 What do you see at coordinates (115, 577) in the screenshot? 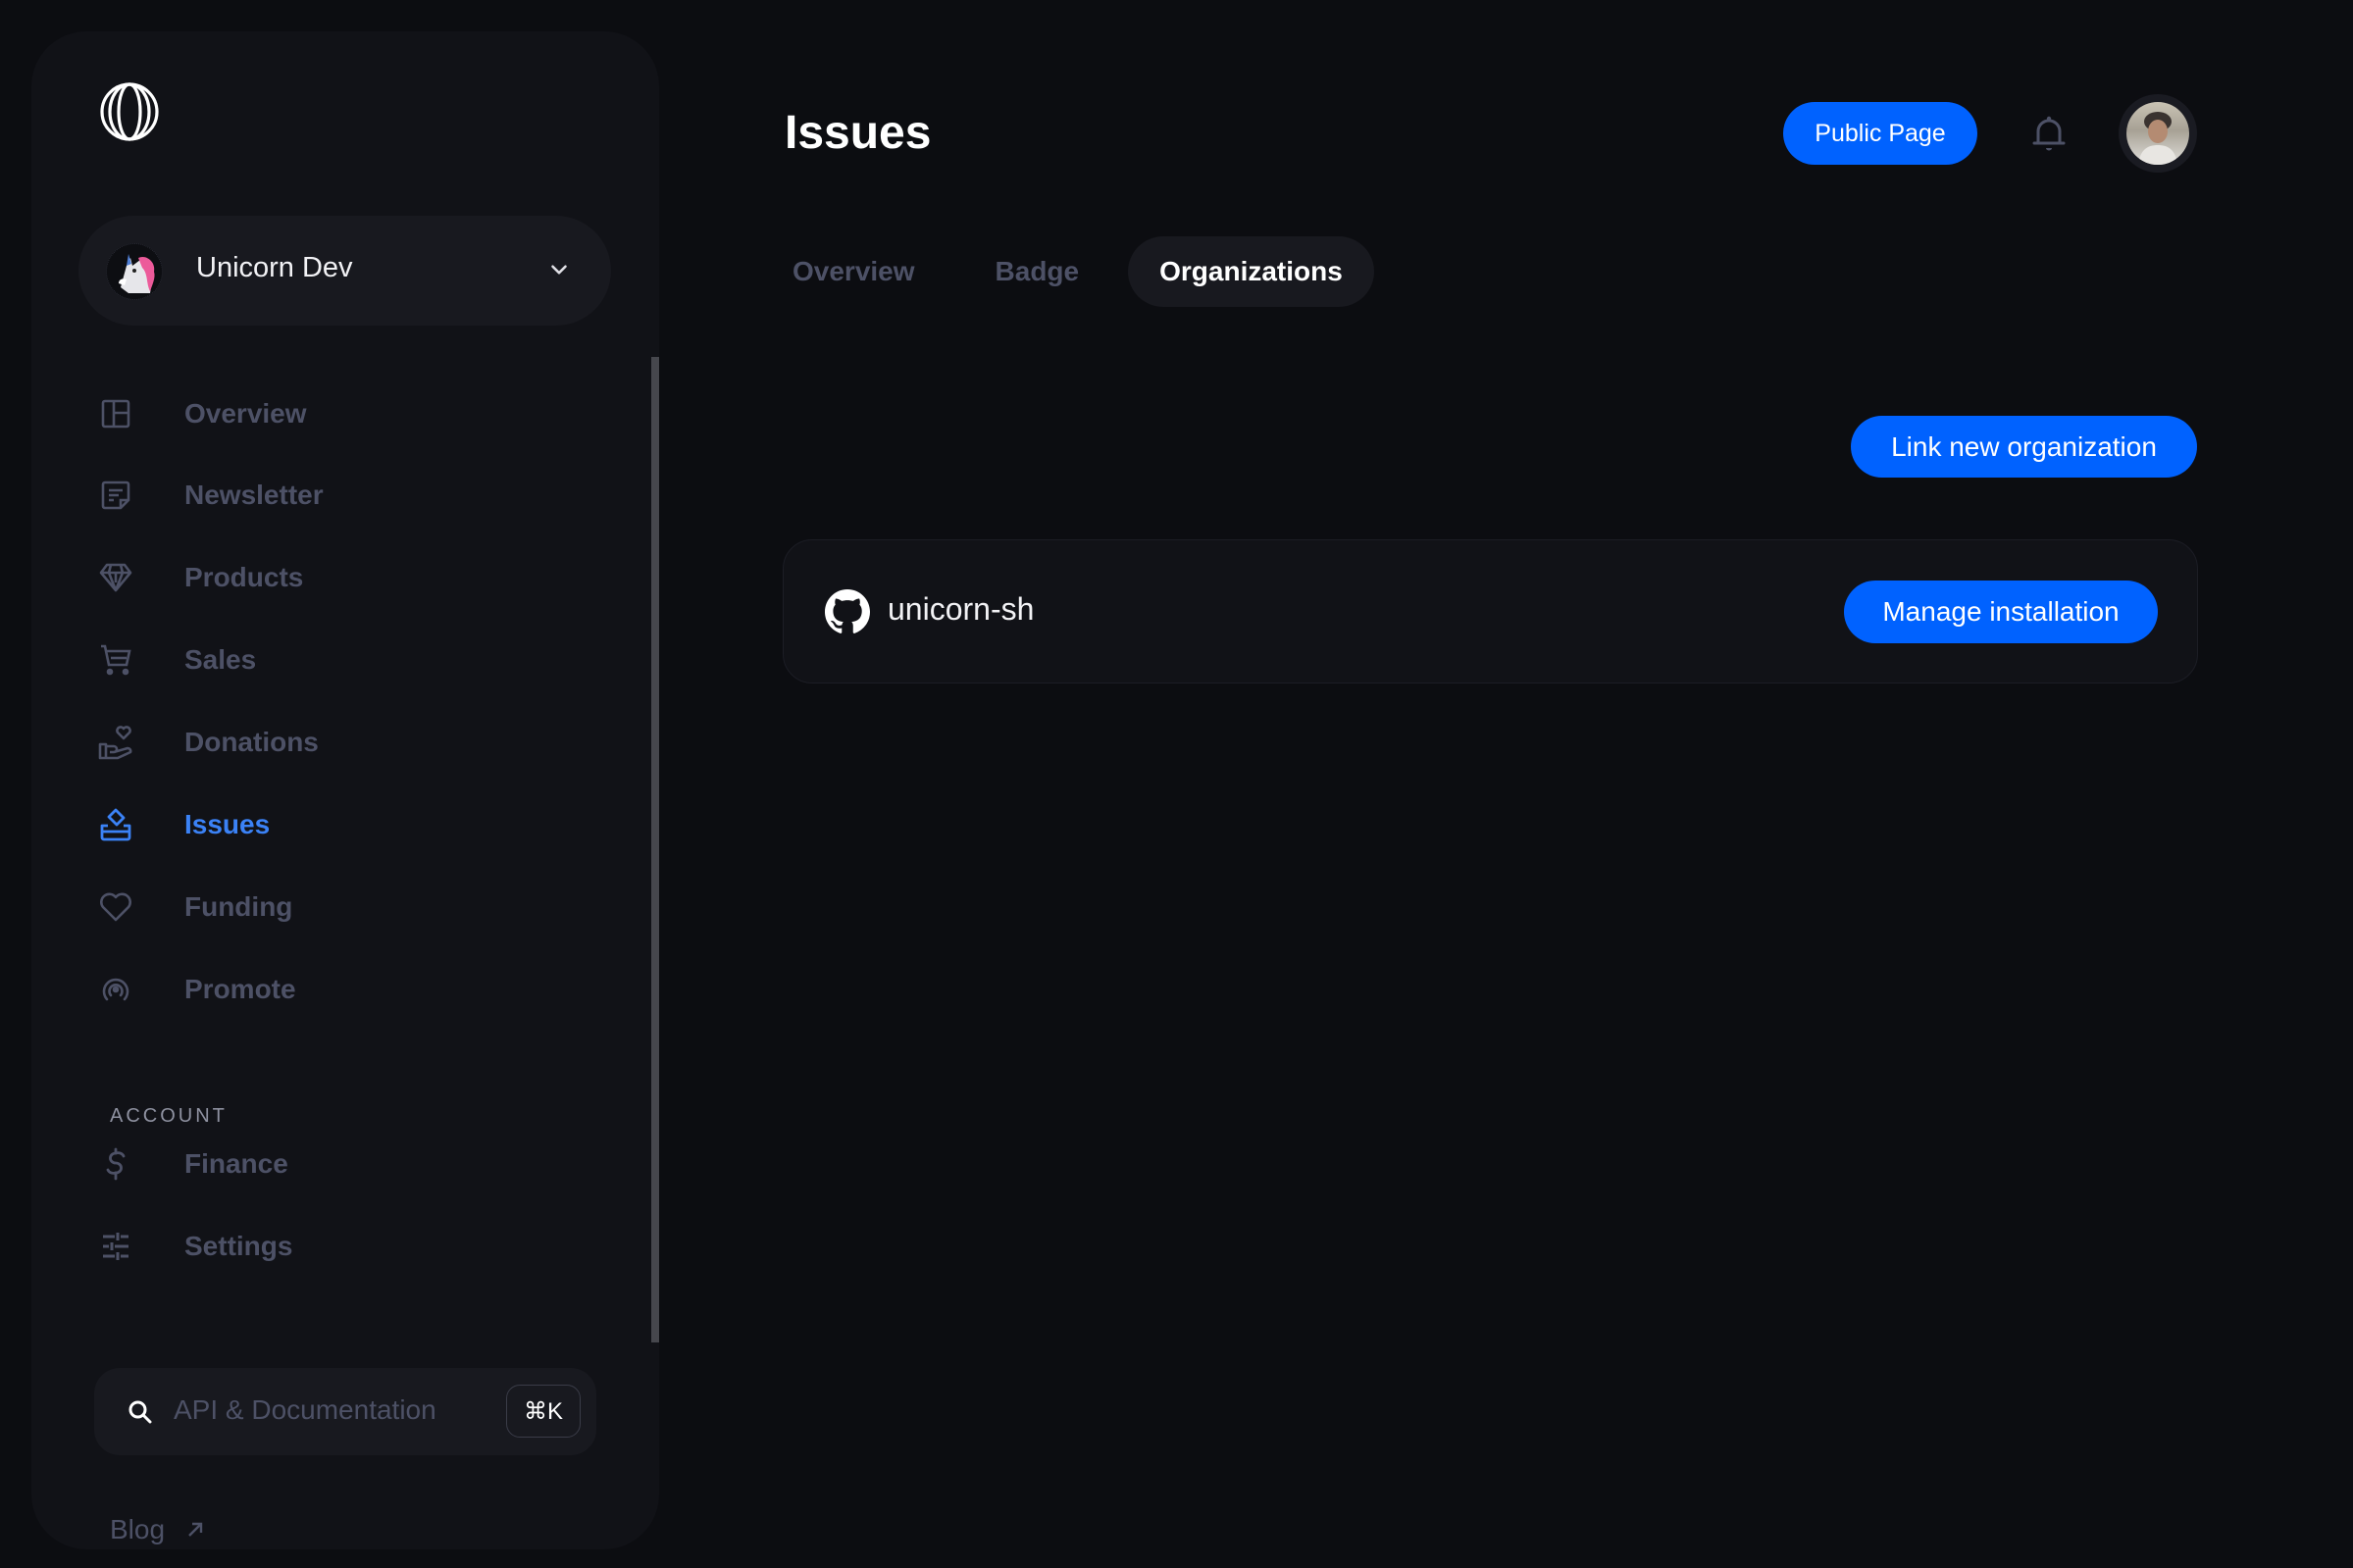
I see `diamond-icon` at bounding box center [115, 577].